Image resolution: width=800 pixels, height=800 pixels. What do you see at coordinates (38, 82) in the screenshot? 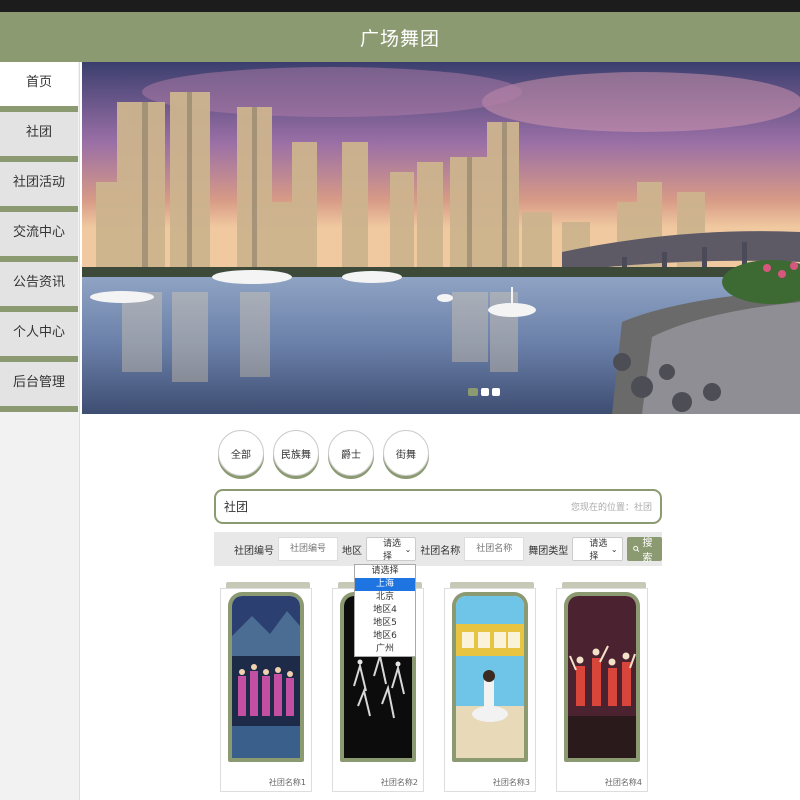
I see `sidebar-item-label: 首页` at bounding box center [38, 82].